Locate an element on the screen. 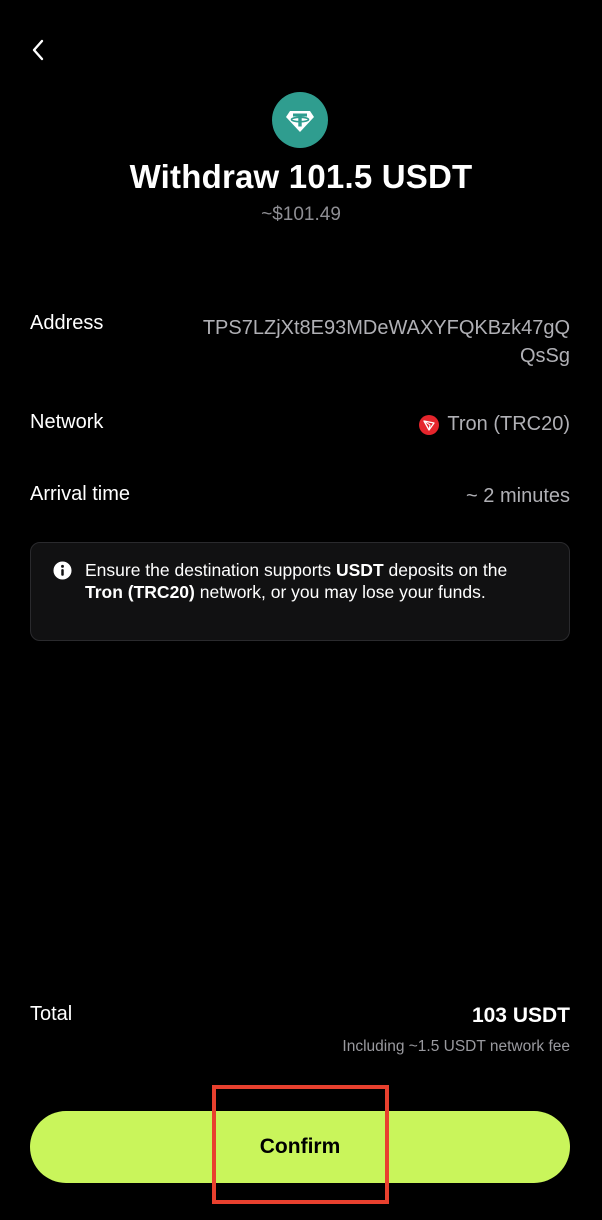 The width and height of the screenshot is (602, 1220). network-value: Tron (TRC20) is located at coordinates (494, 424).